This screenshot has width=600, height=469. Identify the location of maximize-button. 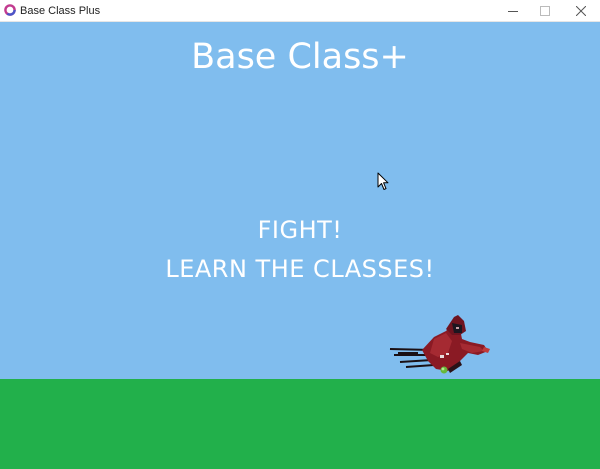
(545, 10).